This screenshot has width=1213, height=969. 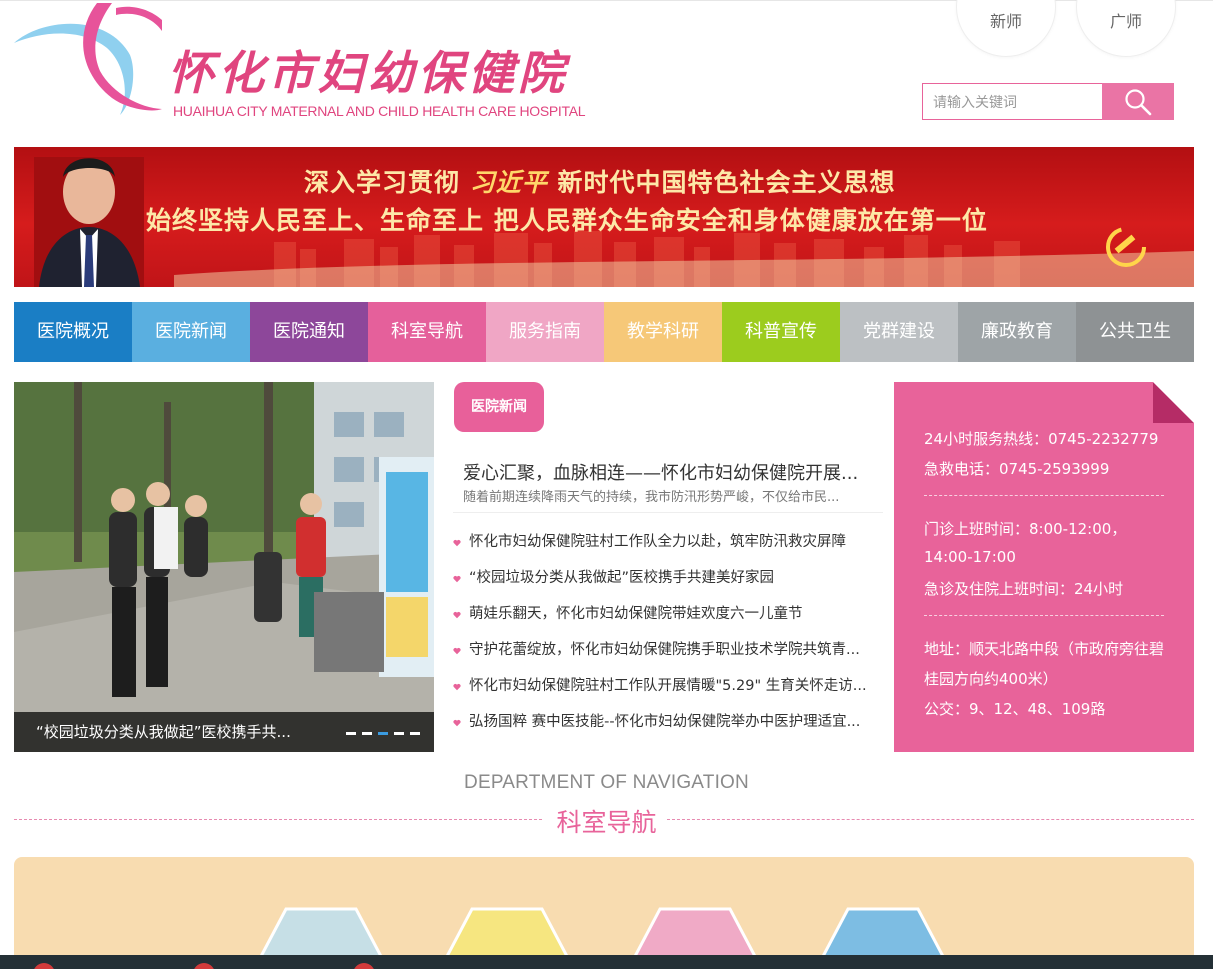 I want to click on news-list-item-title: 怀化市妇幼保健院驻村工作队全力以赴，筑牢防汛救灾屏障, so click(x=657, y=542).